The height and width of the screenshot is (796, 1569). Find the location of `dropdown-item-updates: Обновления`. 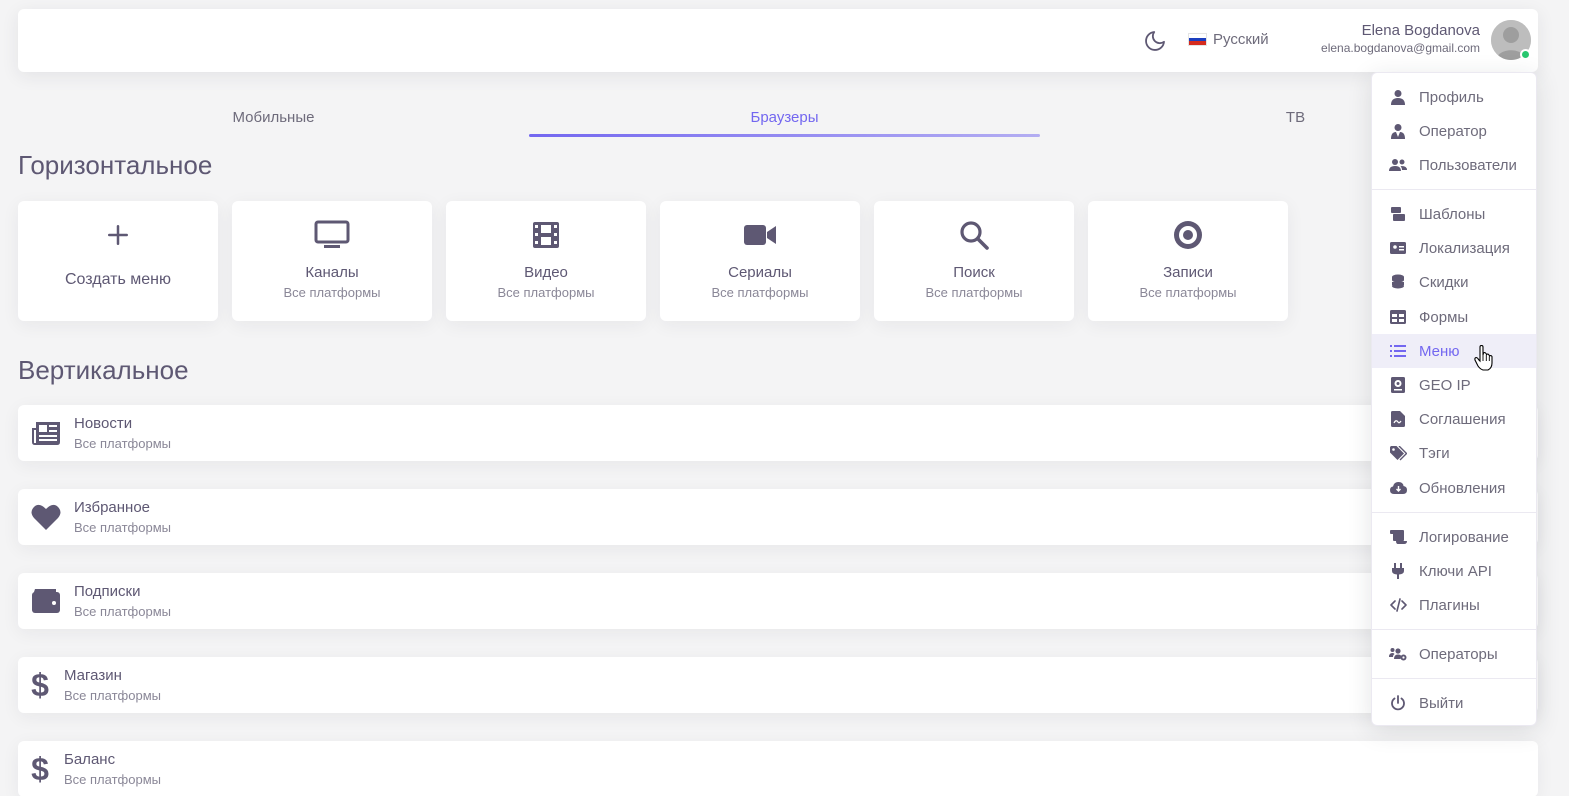

dropdown-item-updates: Обновления is located at coordinates (1454, 488).